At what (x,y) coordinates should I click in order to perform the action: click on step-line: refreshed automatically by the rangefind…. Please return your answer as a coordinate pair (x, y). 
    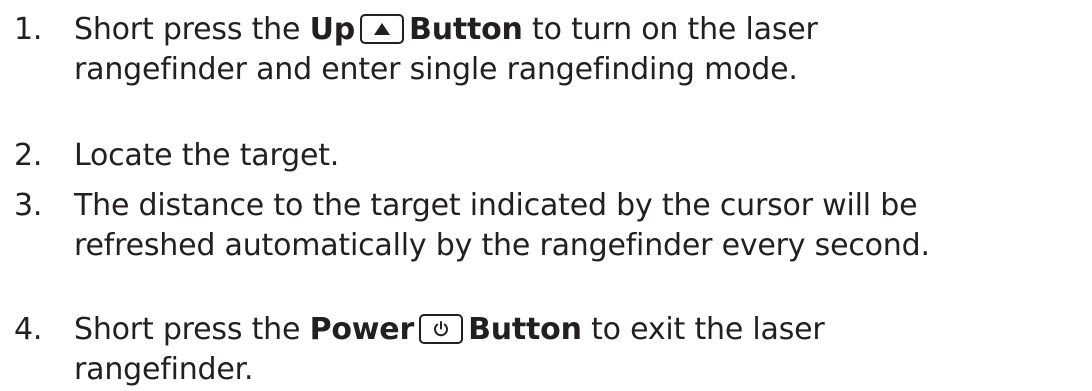
    Looking at the image, I should click on (502, 245).